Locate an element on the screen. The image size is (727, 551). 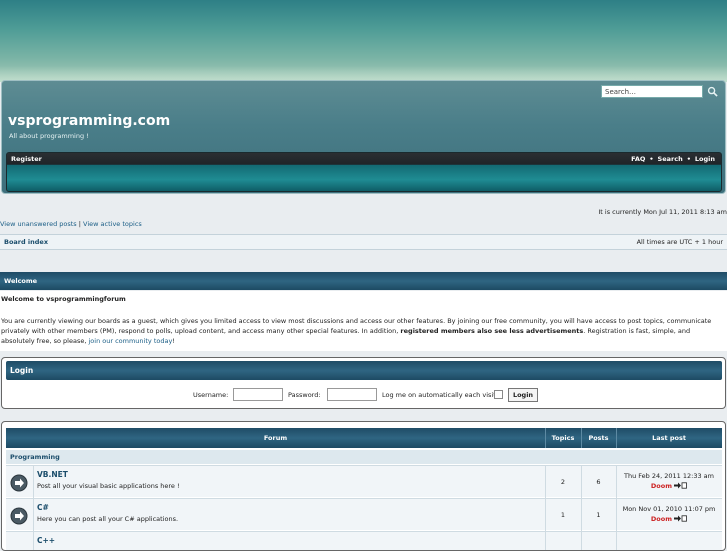
welcome-title: Welcome to vsprogrammingforum is located at coordinates (63, 299).